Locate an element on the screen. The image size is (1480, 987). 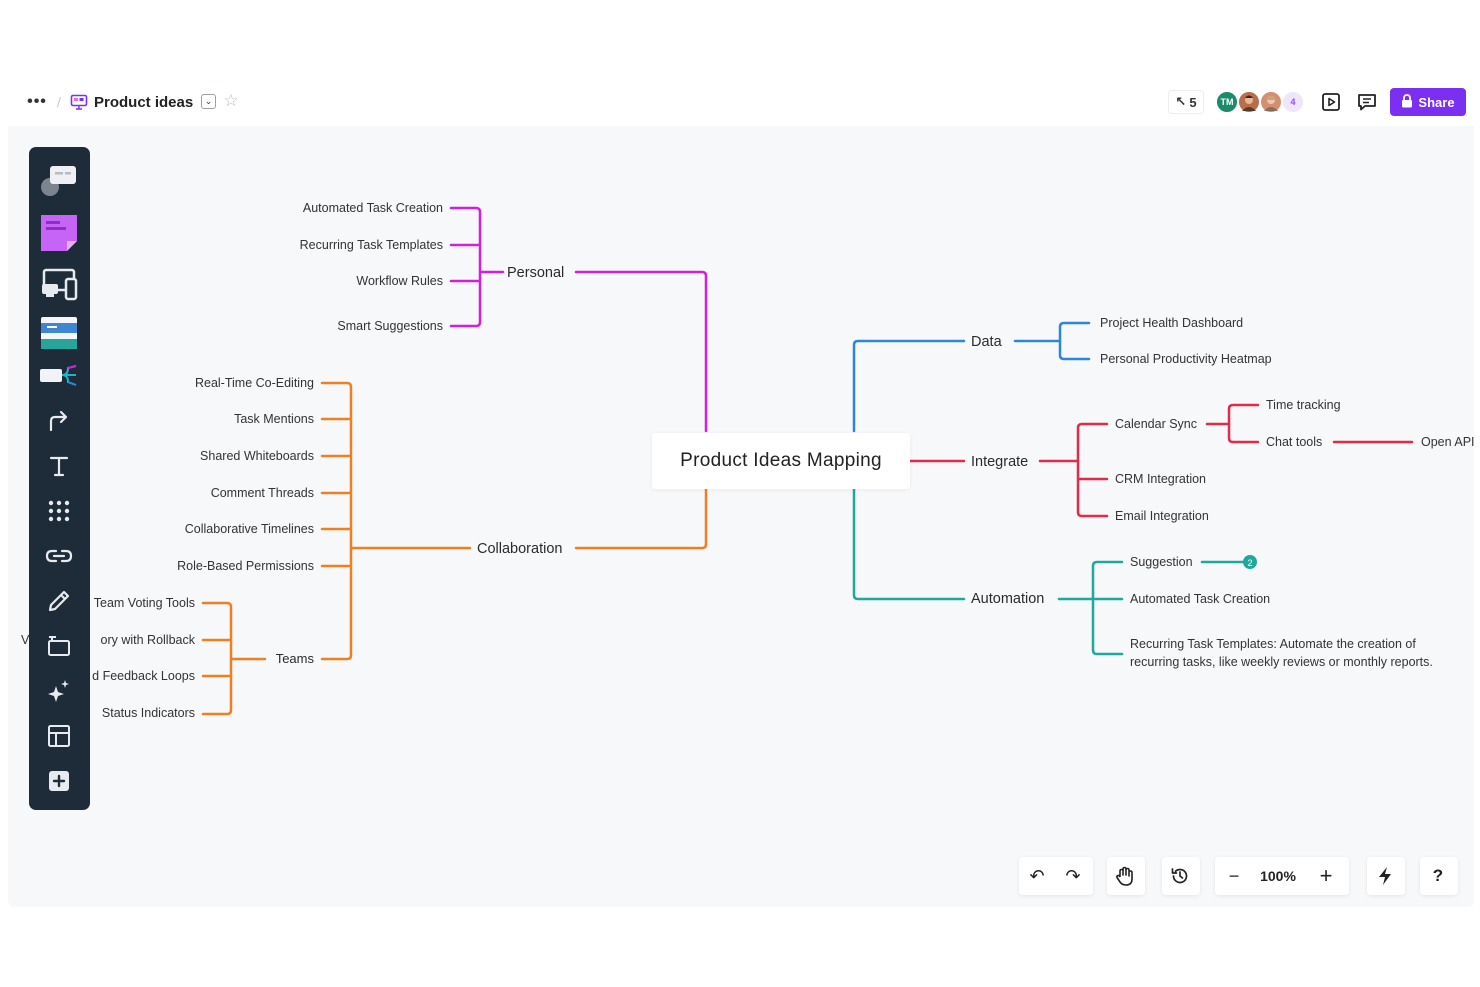
cursors-button: ↖ 5 is located at coordinates (1186, 102).